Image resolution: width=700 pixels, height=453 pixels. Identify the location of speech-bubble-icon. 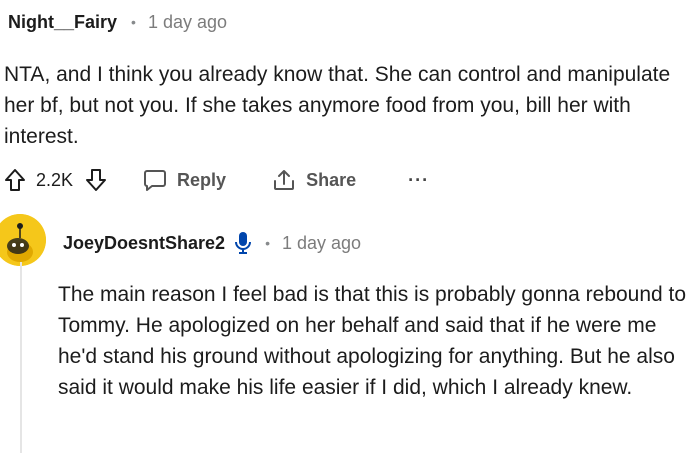
(155, 180).